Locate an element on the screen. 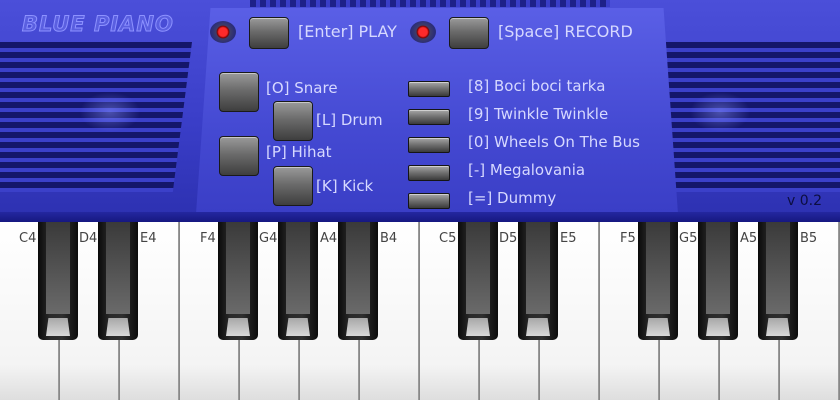 The image size is (840, 400). key-label-e4: E4 is located at coordinates (148, 238).